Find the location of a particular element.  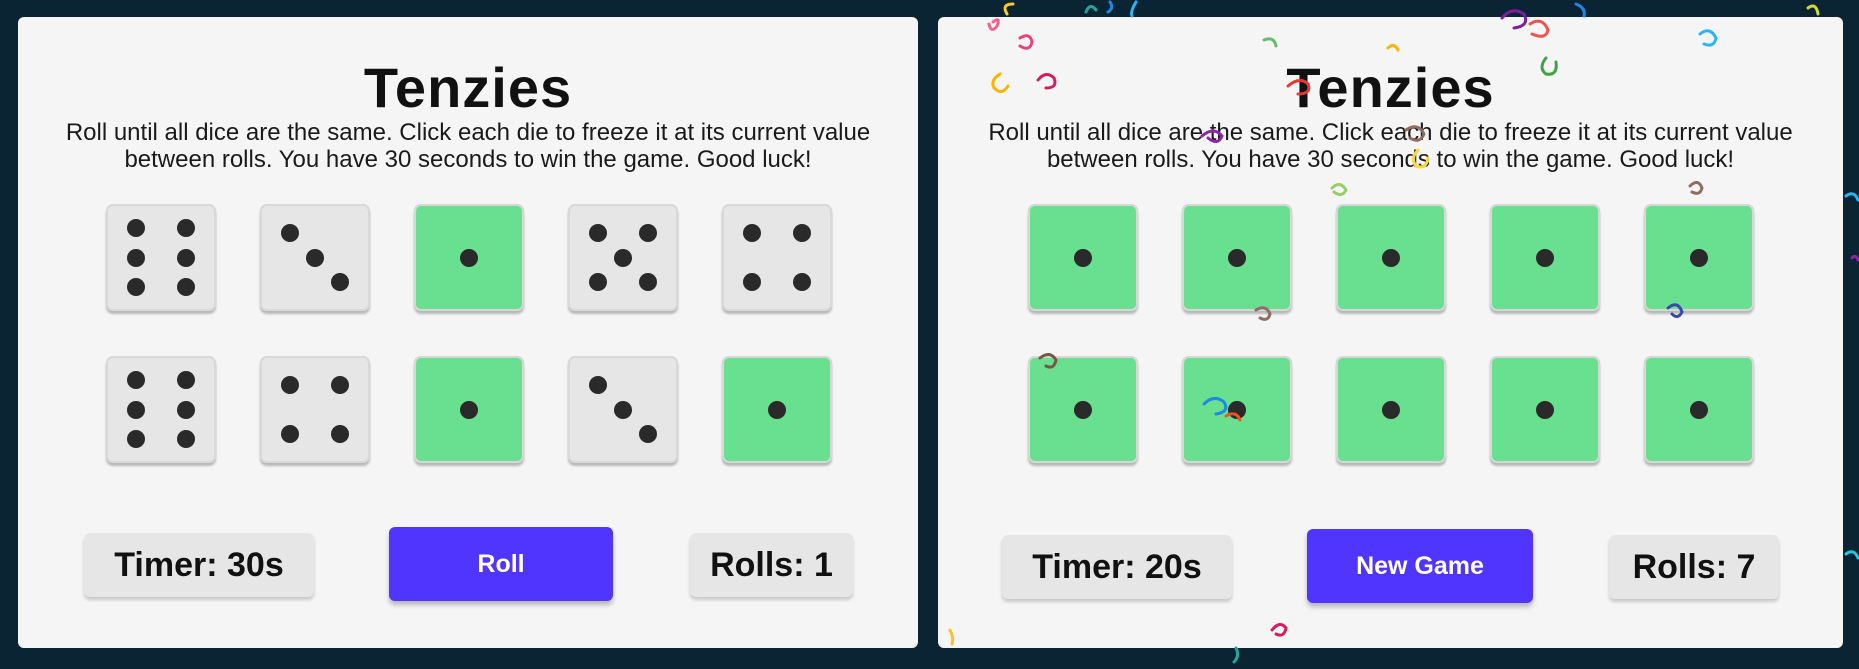

timer-display: Timer: 20s is located at coordinates (1117, 567).